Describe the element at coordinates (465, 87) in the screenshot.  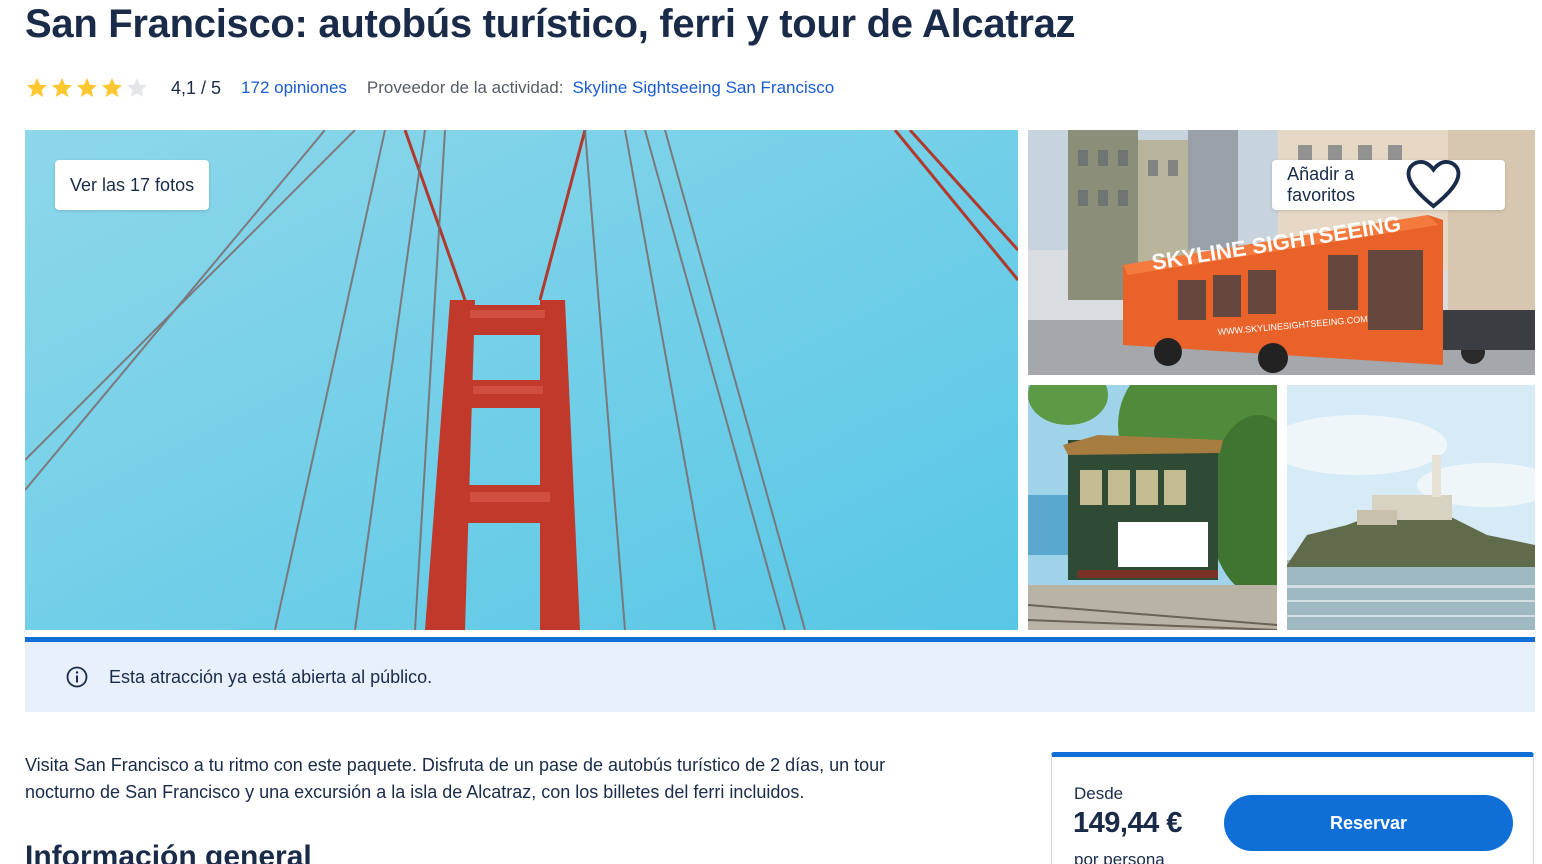
I see `provider-label: Proveedor de la actividad:` at that location.